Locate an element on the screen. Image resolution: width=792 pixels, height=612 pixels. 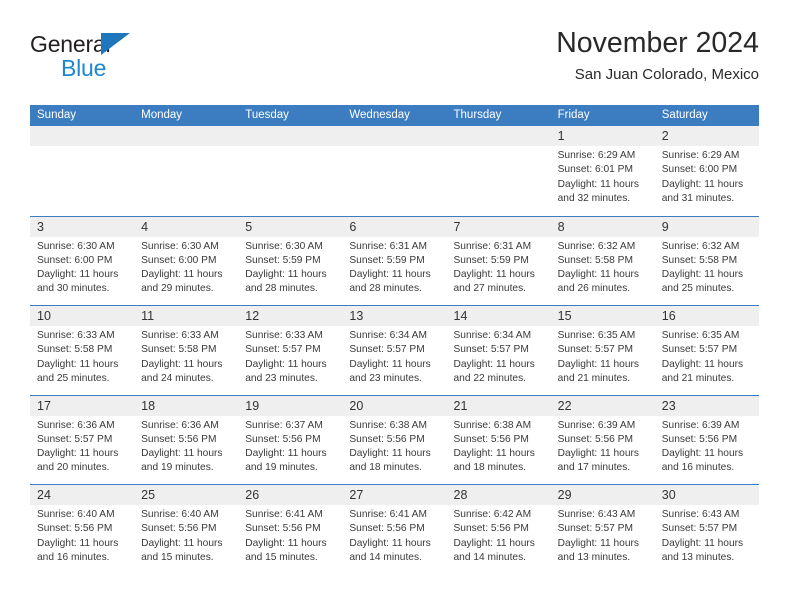
day-number: 5 is located at coordinates (249, 226).